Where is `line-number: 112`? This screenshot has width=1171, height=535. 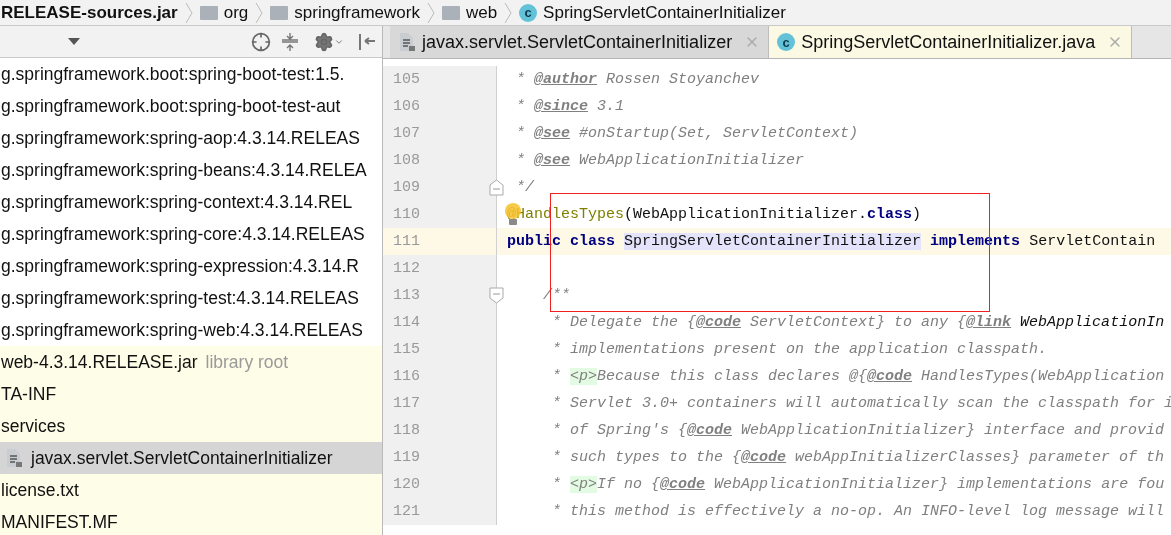 line-number: 112 is located at coordinates (406, 268).